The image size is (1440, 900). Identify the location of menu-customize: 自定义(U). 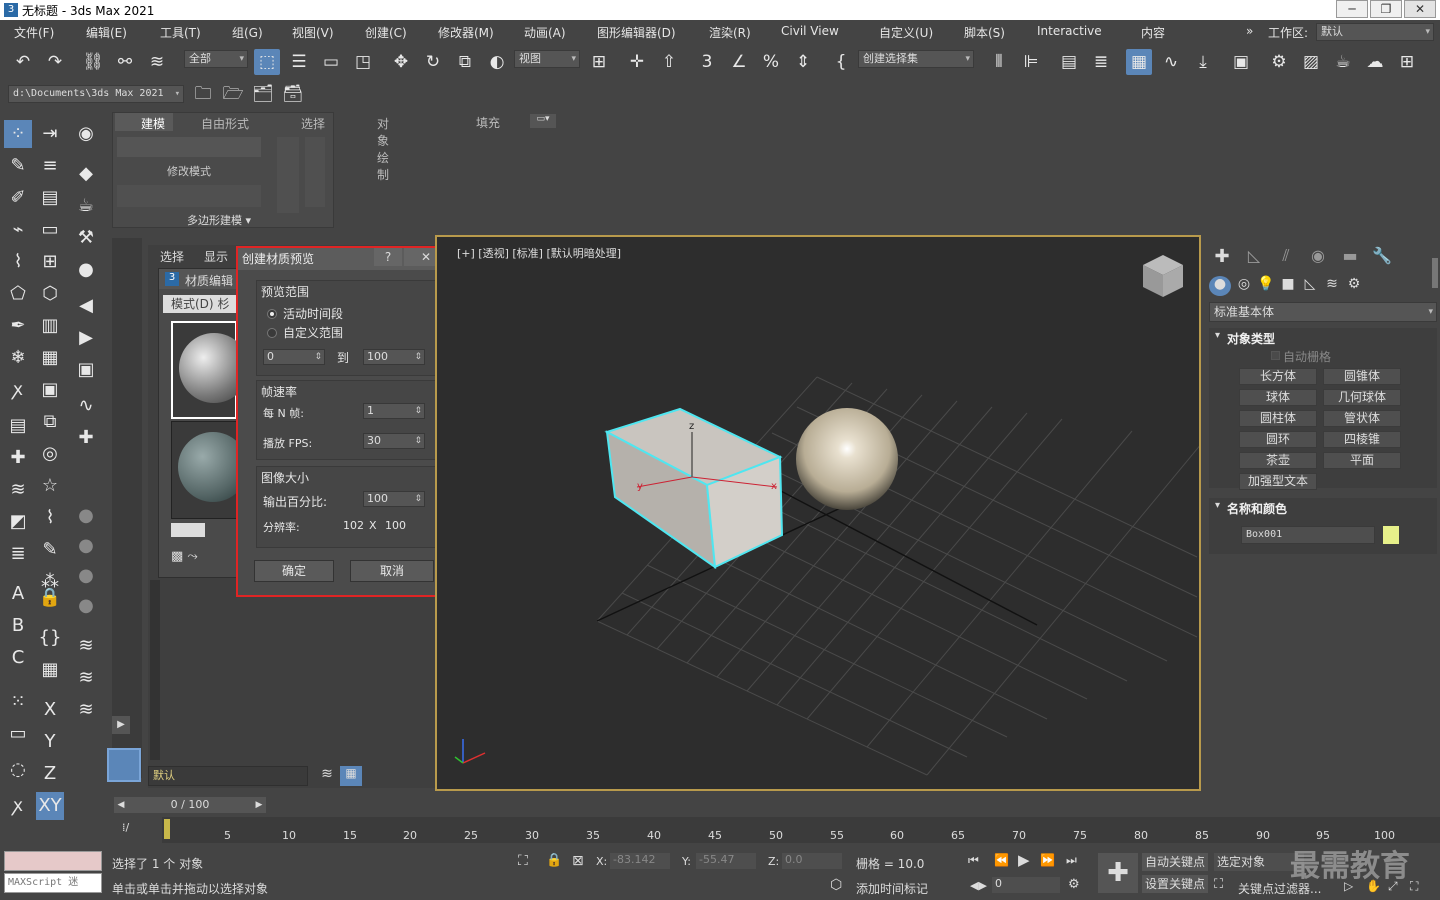
(906, 32).